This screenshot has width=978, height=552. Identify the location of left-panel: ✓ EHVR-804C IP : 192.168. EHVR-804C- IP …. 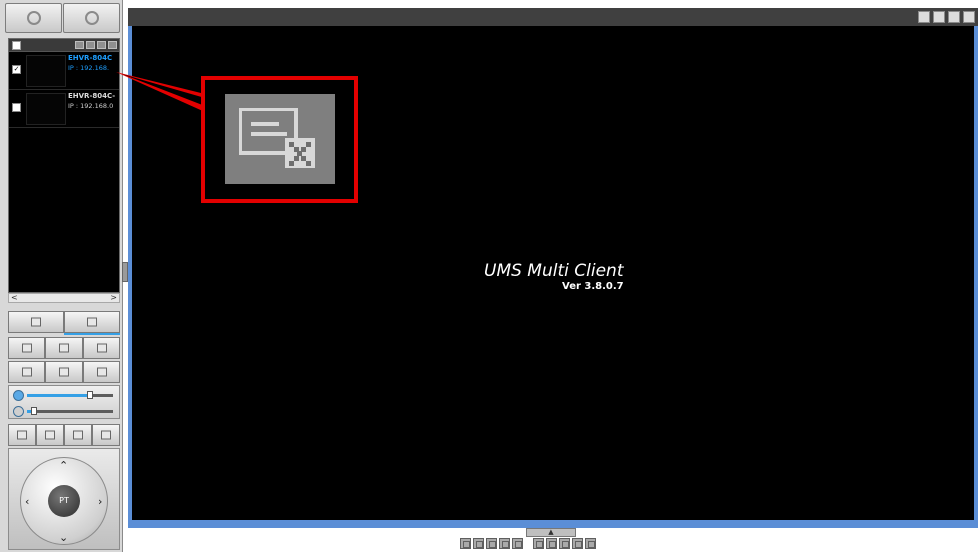
(61, 276).